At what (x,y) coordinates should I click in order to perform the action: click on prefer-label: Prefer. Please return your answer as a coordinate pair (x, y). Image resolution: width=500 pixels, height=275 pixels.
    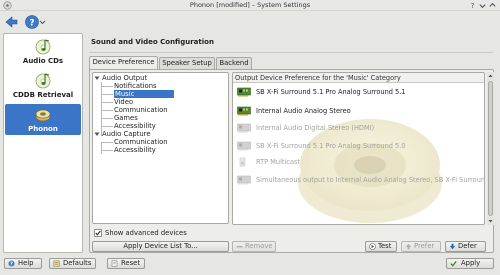
    Looking at the image, I should click on (424, 246).